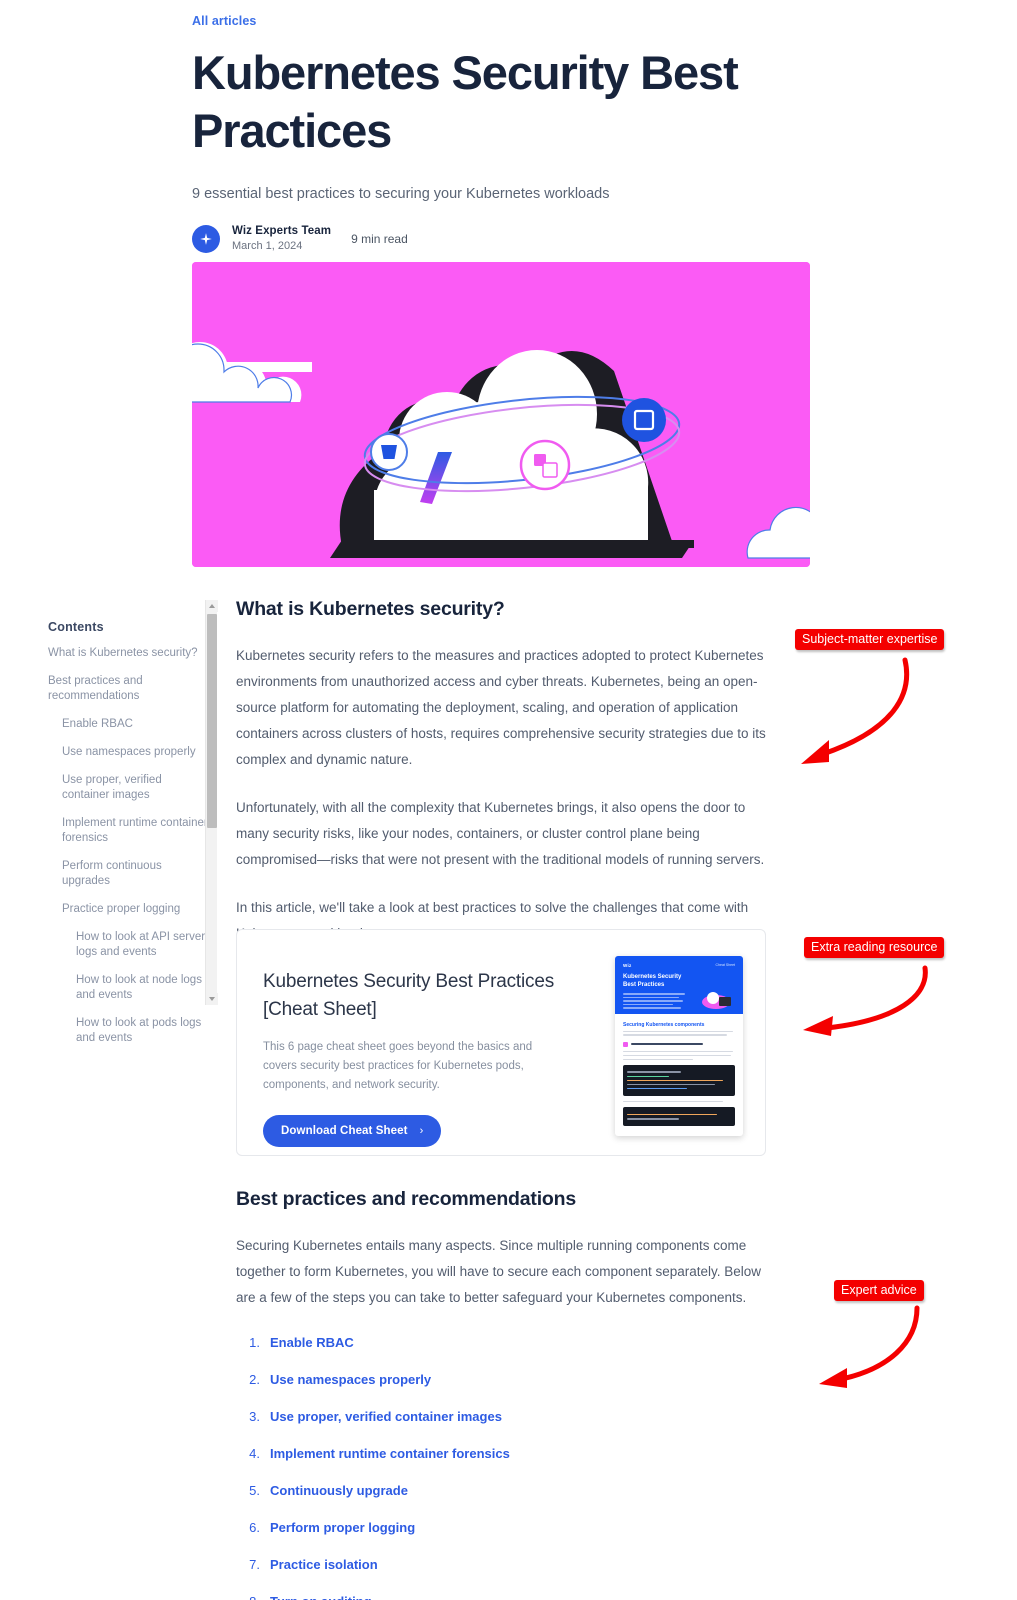 This screenshot has height=1600, width=1017. What do you see at coordinates (664, 1025) in the screenshot?
I see `thumbnail-section-heading: Securing Kubernetes components` at bounding box center [664, 1025].